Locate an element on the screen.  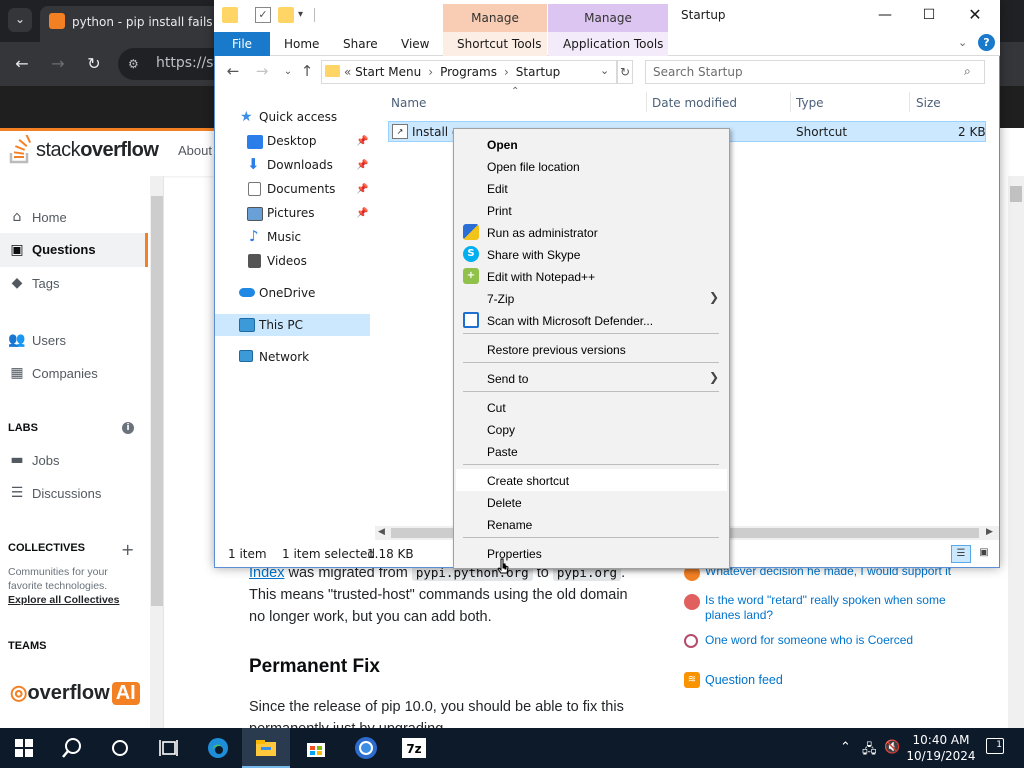
nav-onedrive: OneDrive is located at coordinates (292, 294).